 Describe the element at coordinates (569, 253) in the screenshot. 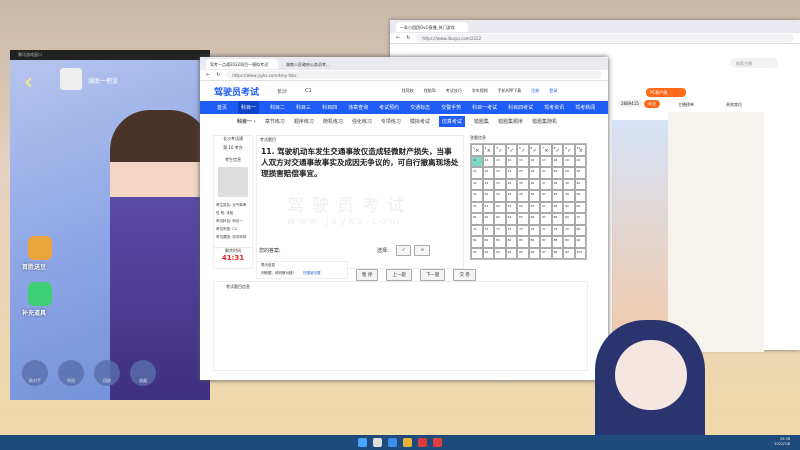

I see `question-cell: 99` at that location.